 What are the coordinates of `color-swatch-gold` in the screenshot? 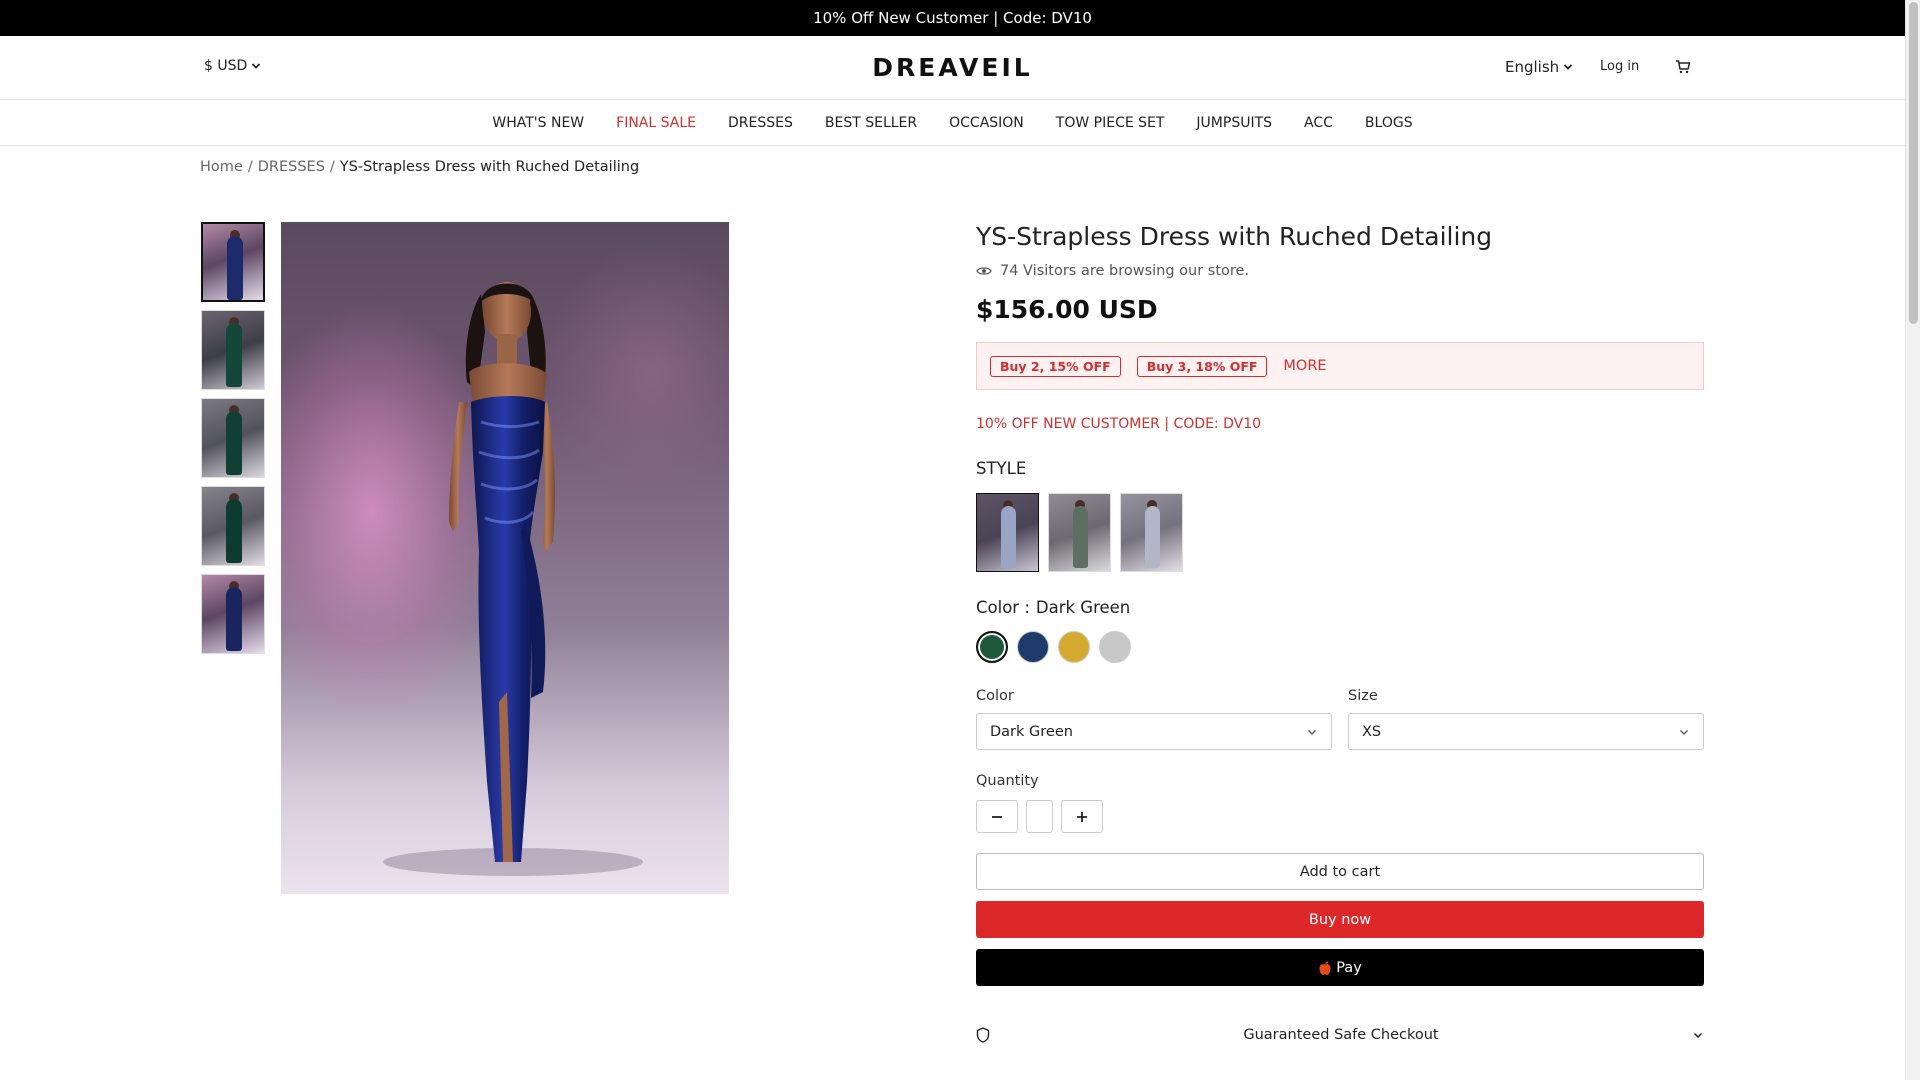 It's located at (1074, 647).